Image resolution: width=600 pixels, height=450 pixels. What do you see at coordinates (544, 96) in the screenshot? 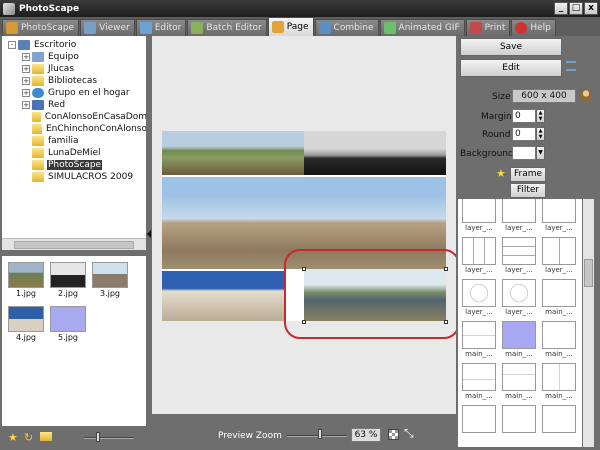
I see `size-field: 600 x 400` at bounding box center [544, 96].